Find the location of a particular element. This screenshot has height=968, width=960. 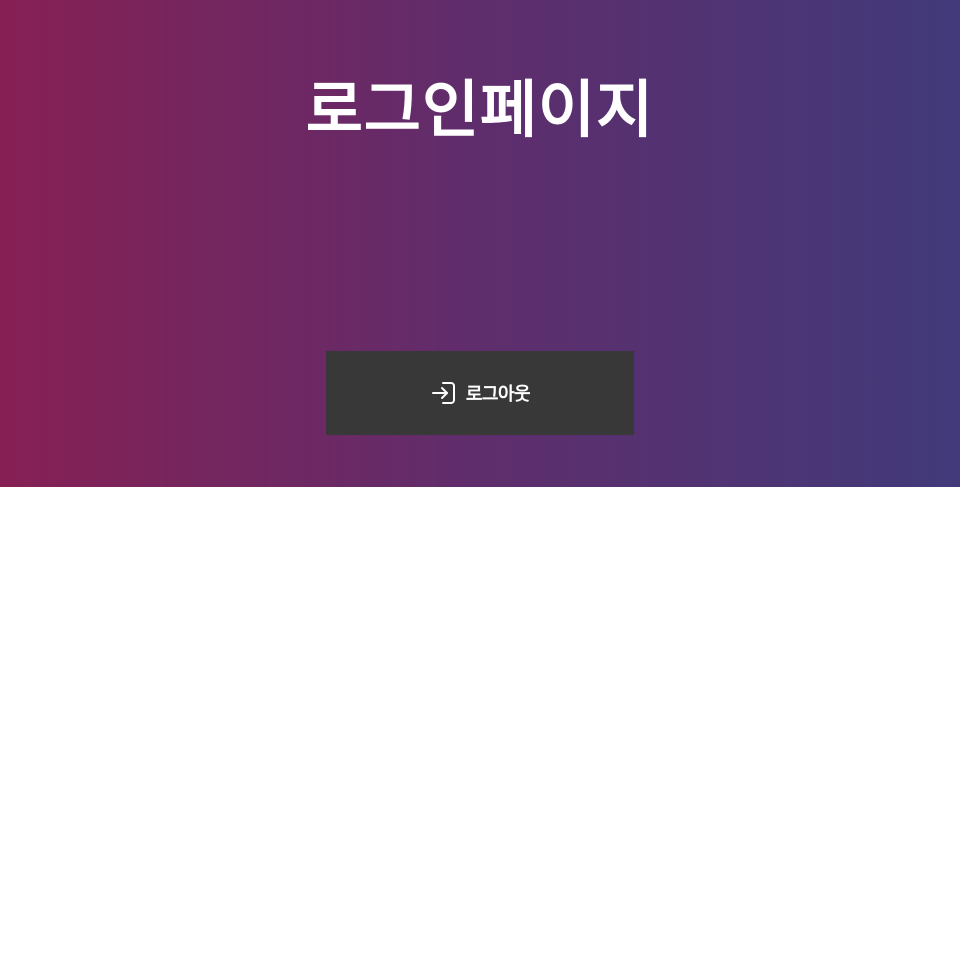

logout-button: 로그아웃 is located at coordinates (480, 393).